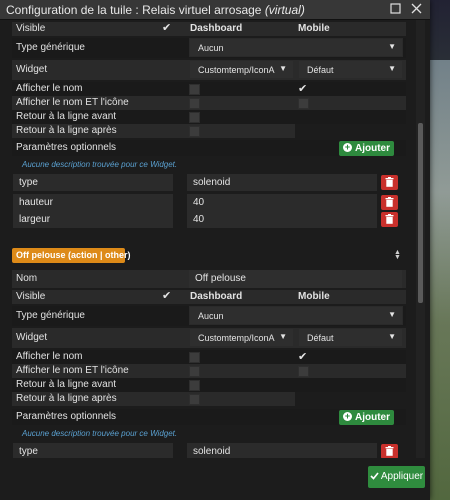 This screenshot has width=450, height=500. What do you see at coordinates (93, 182) in the screenshot?
I see `param-key-field: type` at bounding box center [93, 182].